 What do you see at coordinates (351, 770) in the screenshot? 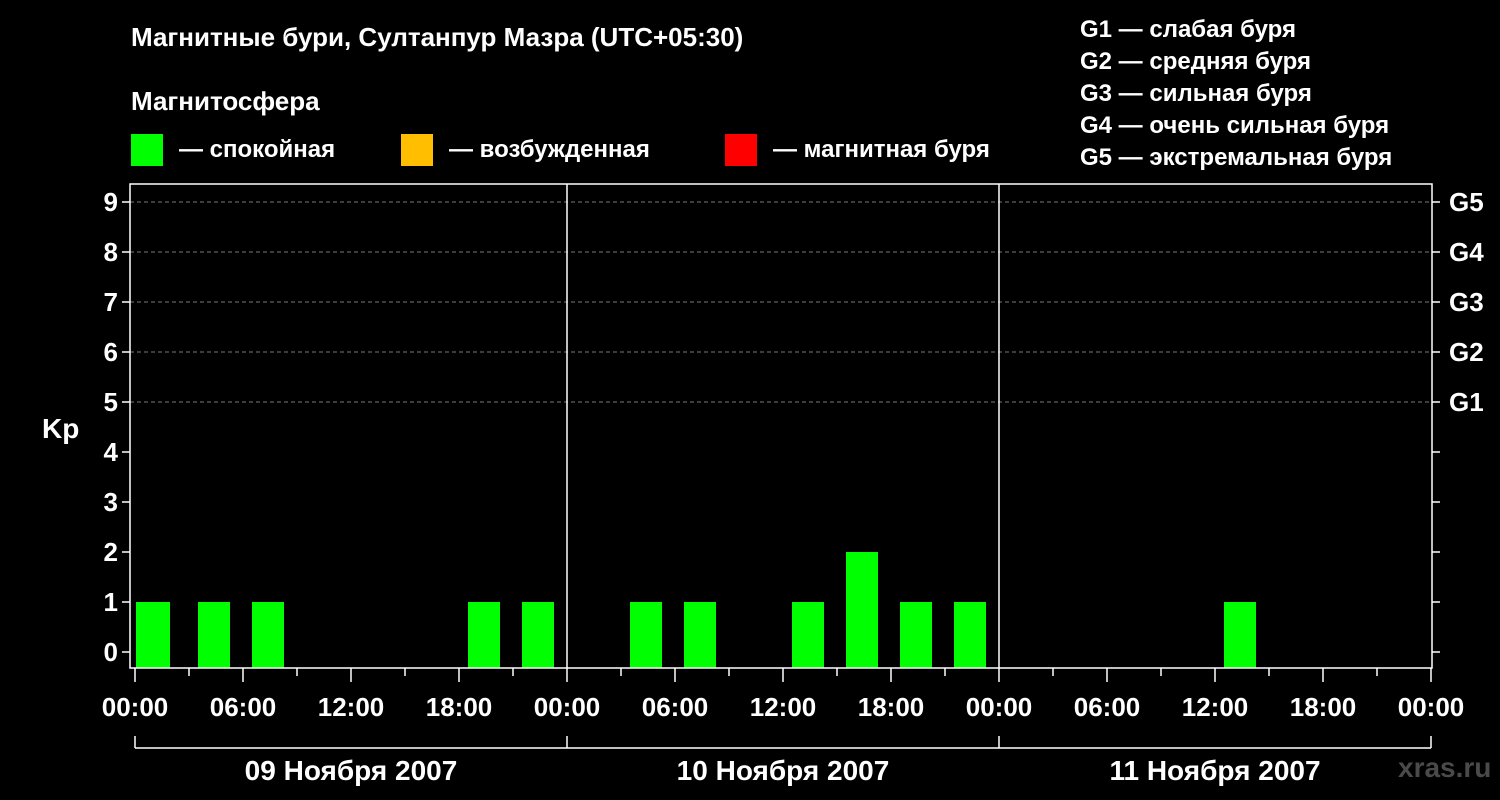
I see `day-label-0: 09 Ноября 2007` at bounding box center [351, 770].